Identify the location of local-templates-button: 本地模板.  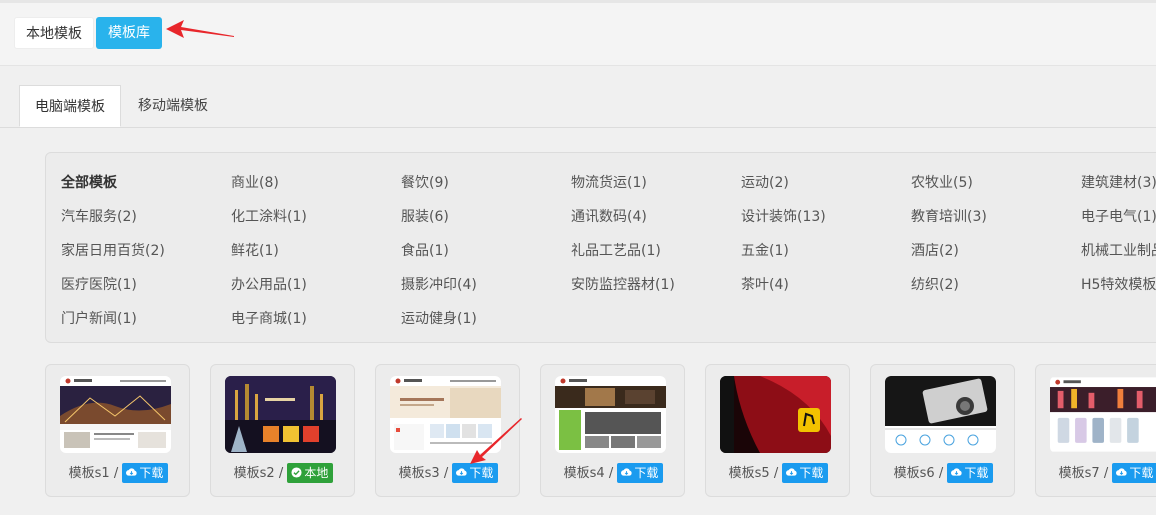
(54, 33).